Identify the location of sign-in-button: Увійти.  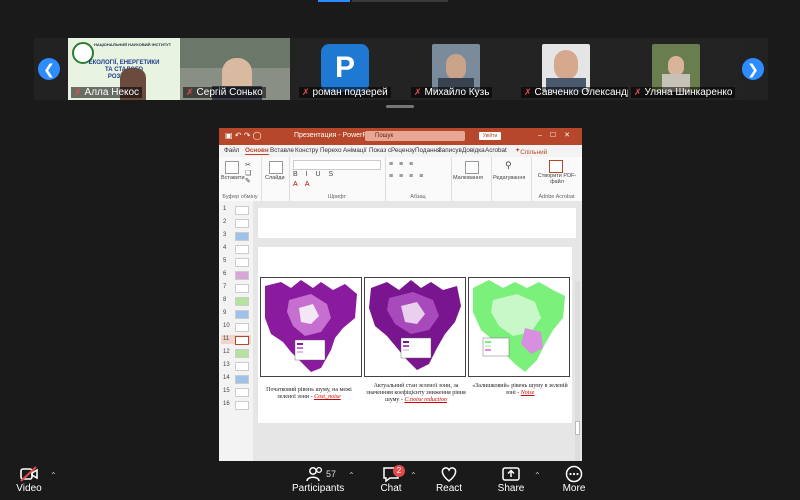
(490, 136).